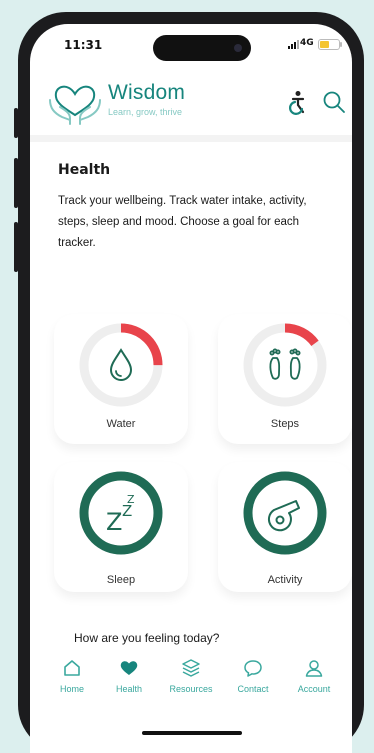  I want to click on battery-icon, so click(330, 44).